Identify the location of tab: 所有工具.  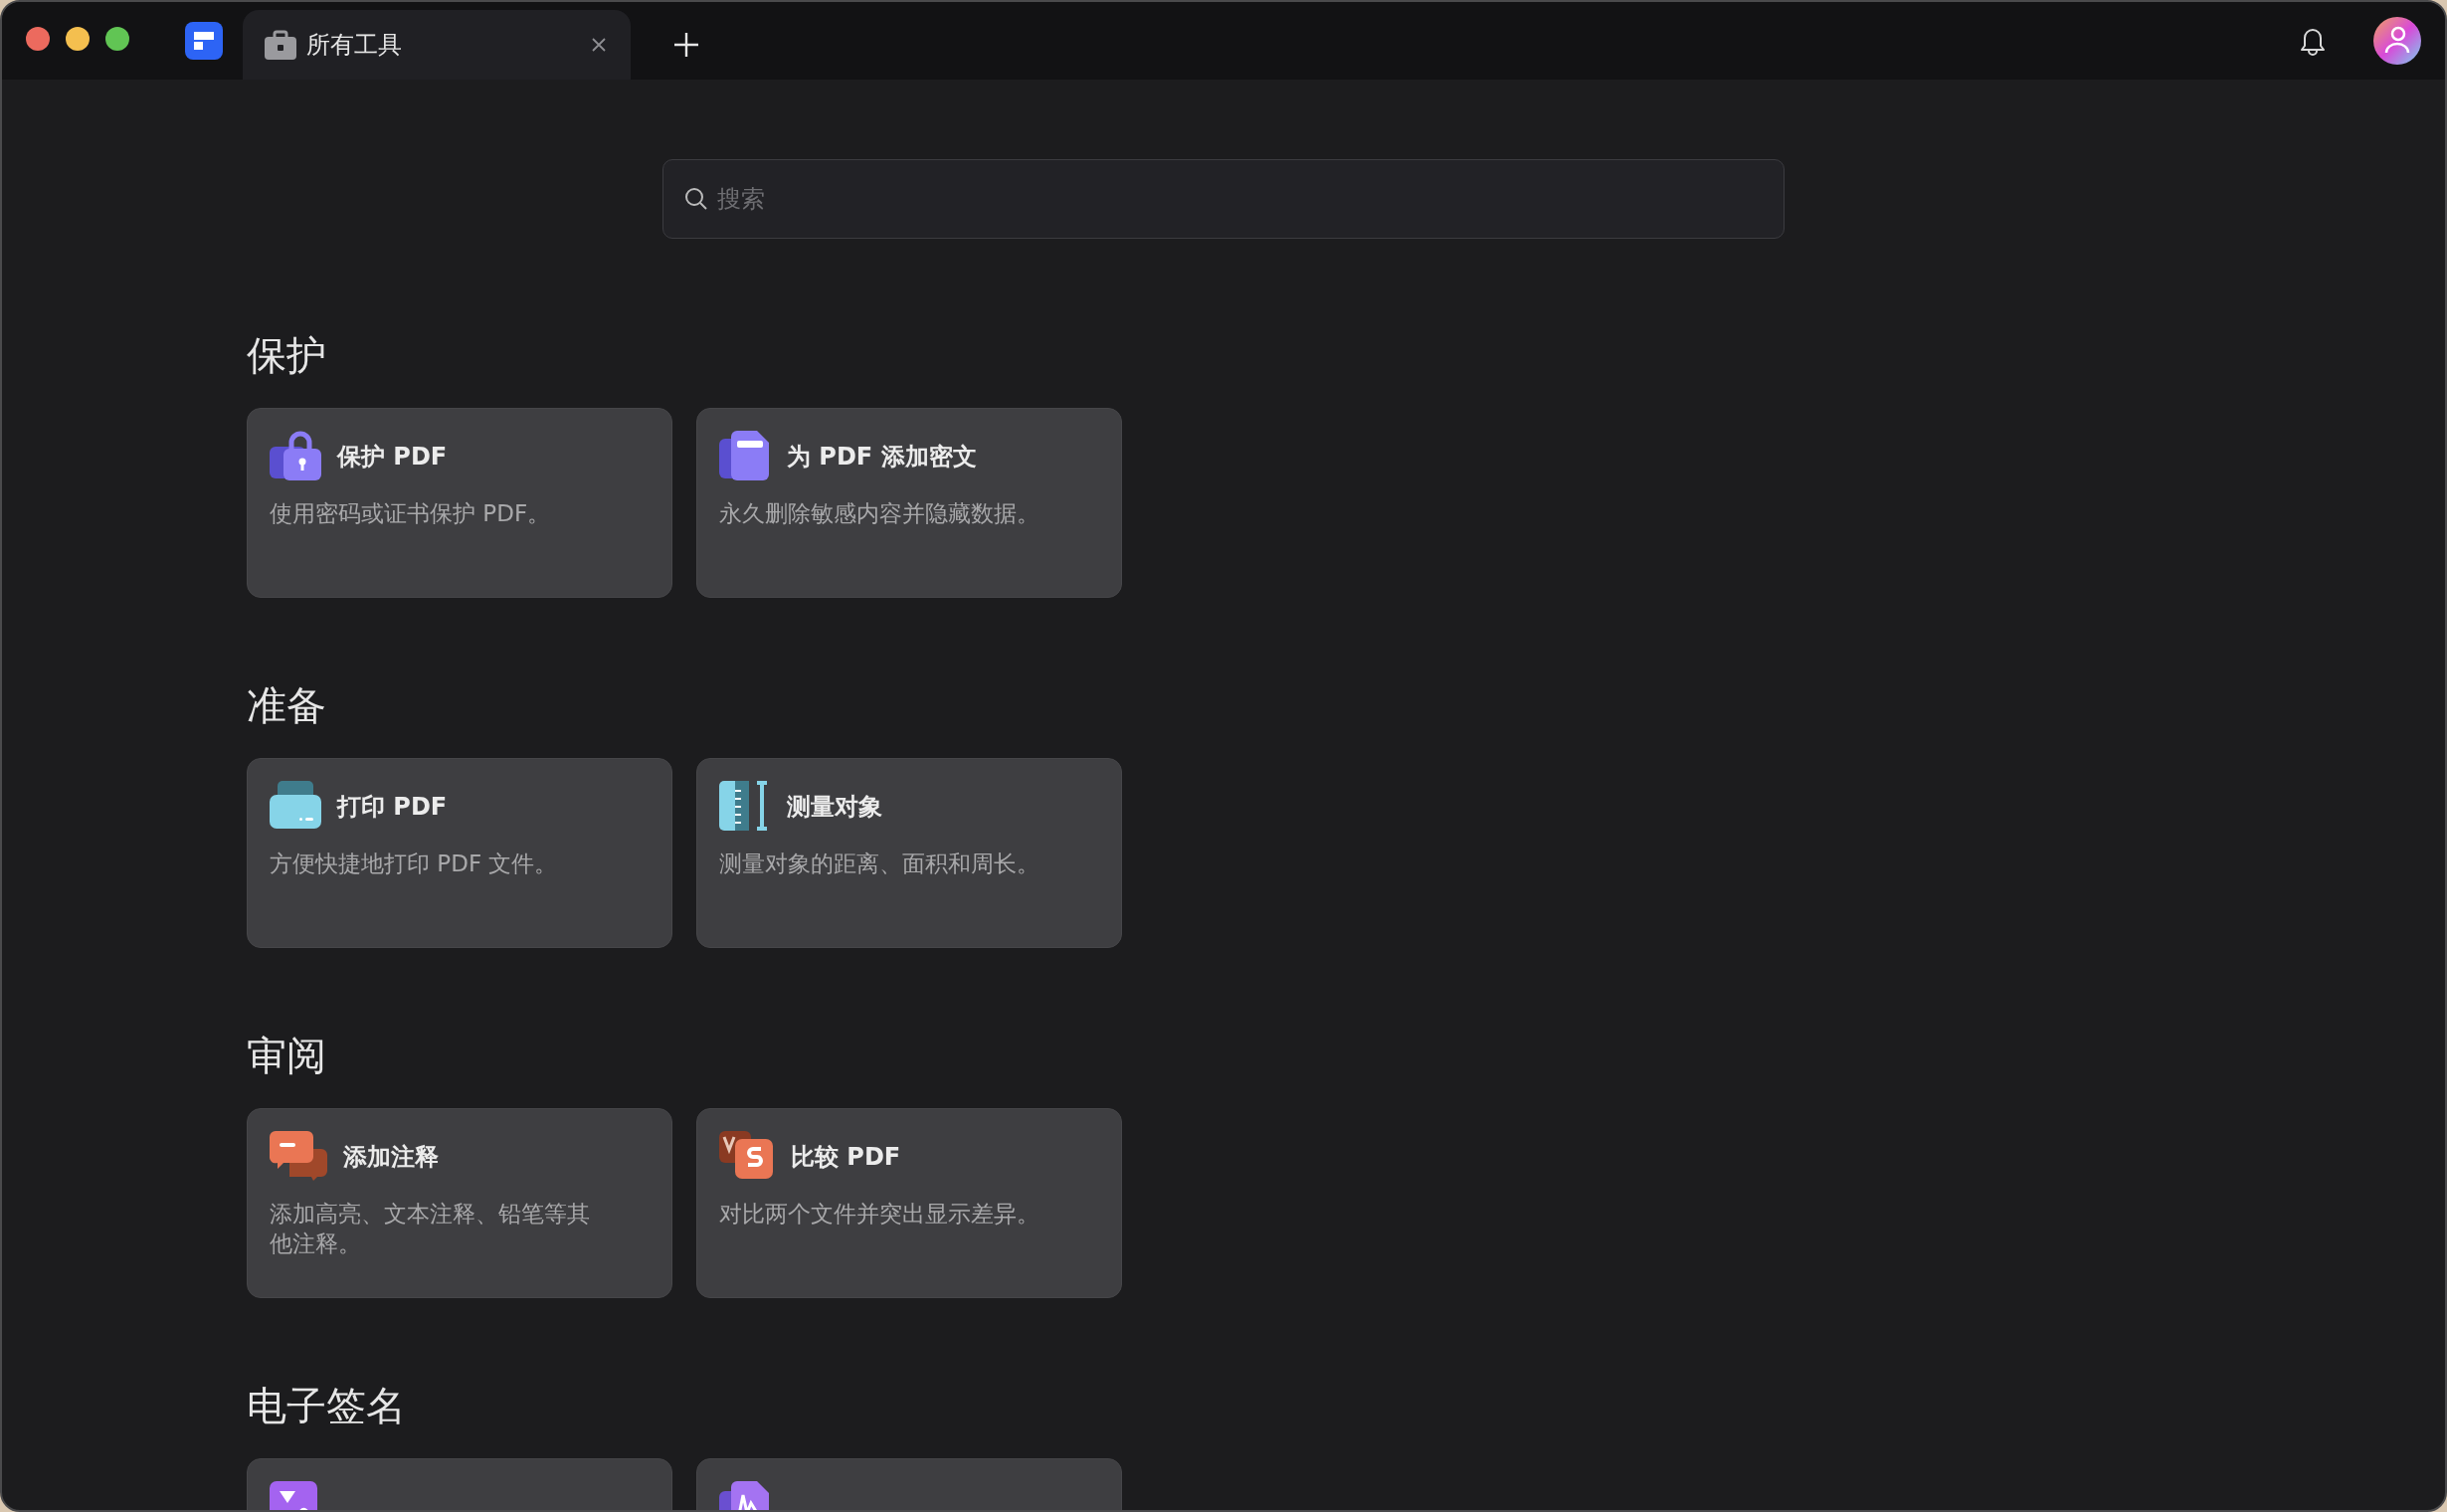
(437, 45).